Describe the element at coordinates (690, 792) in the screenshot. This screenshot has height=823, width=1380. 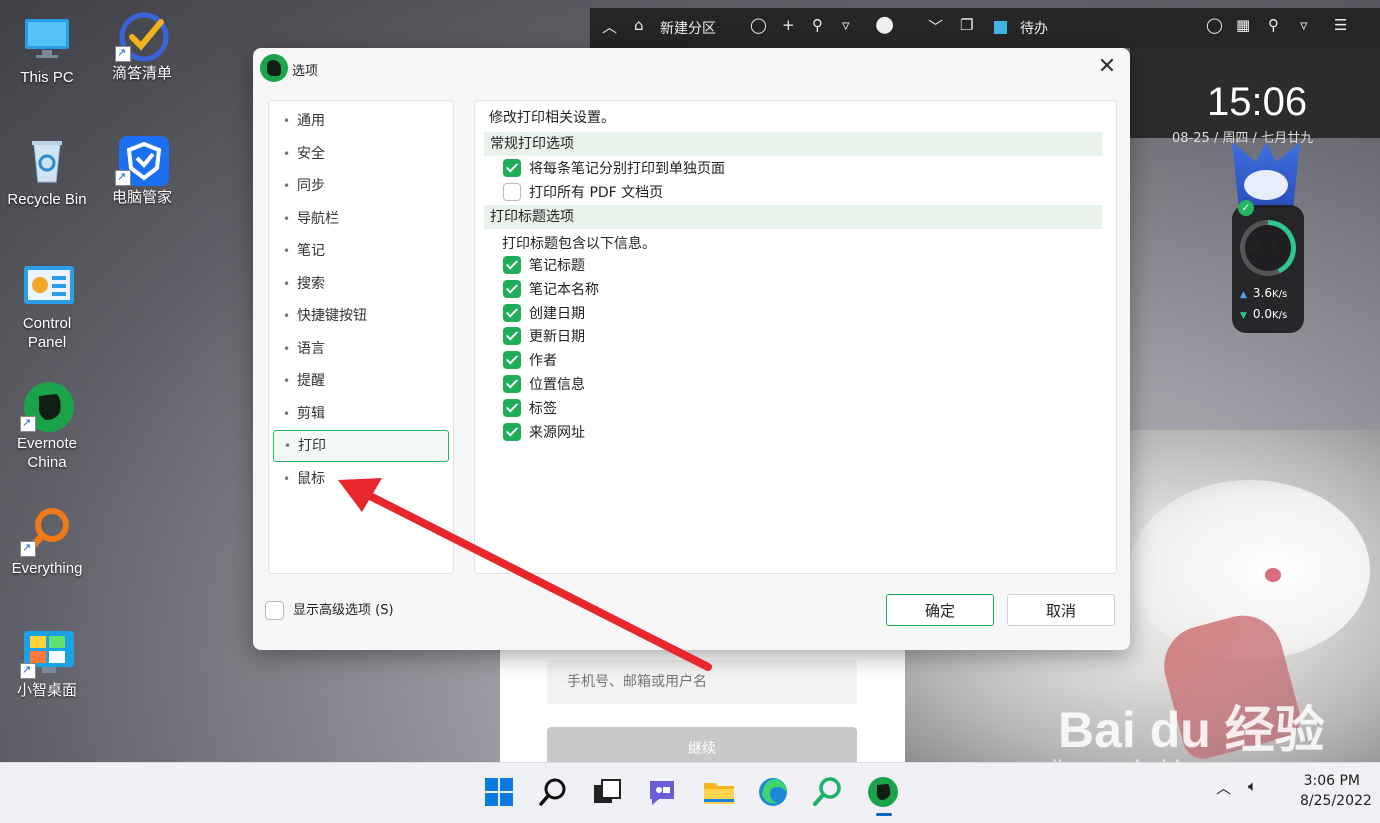
I see `taskbar: ︿ 🔈︎ 3:06 PM 8/25/2022` at that location.